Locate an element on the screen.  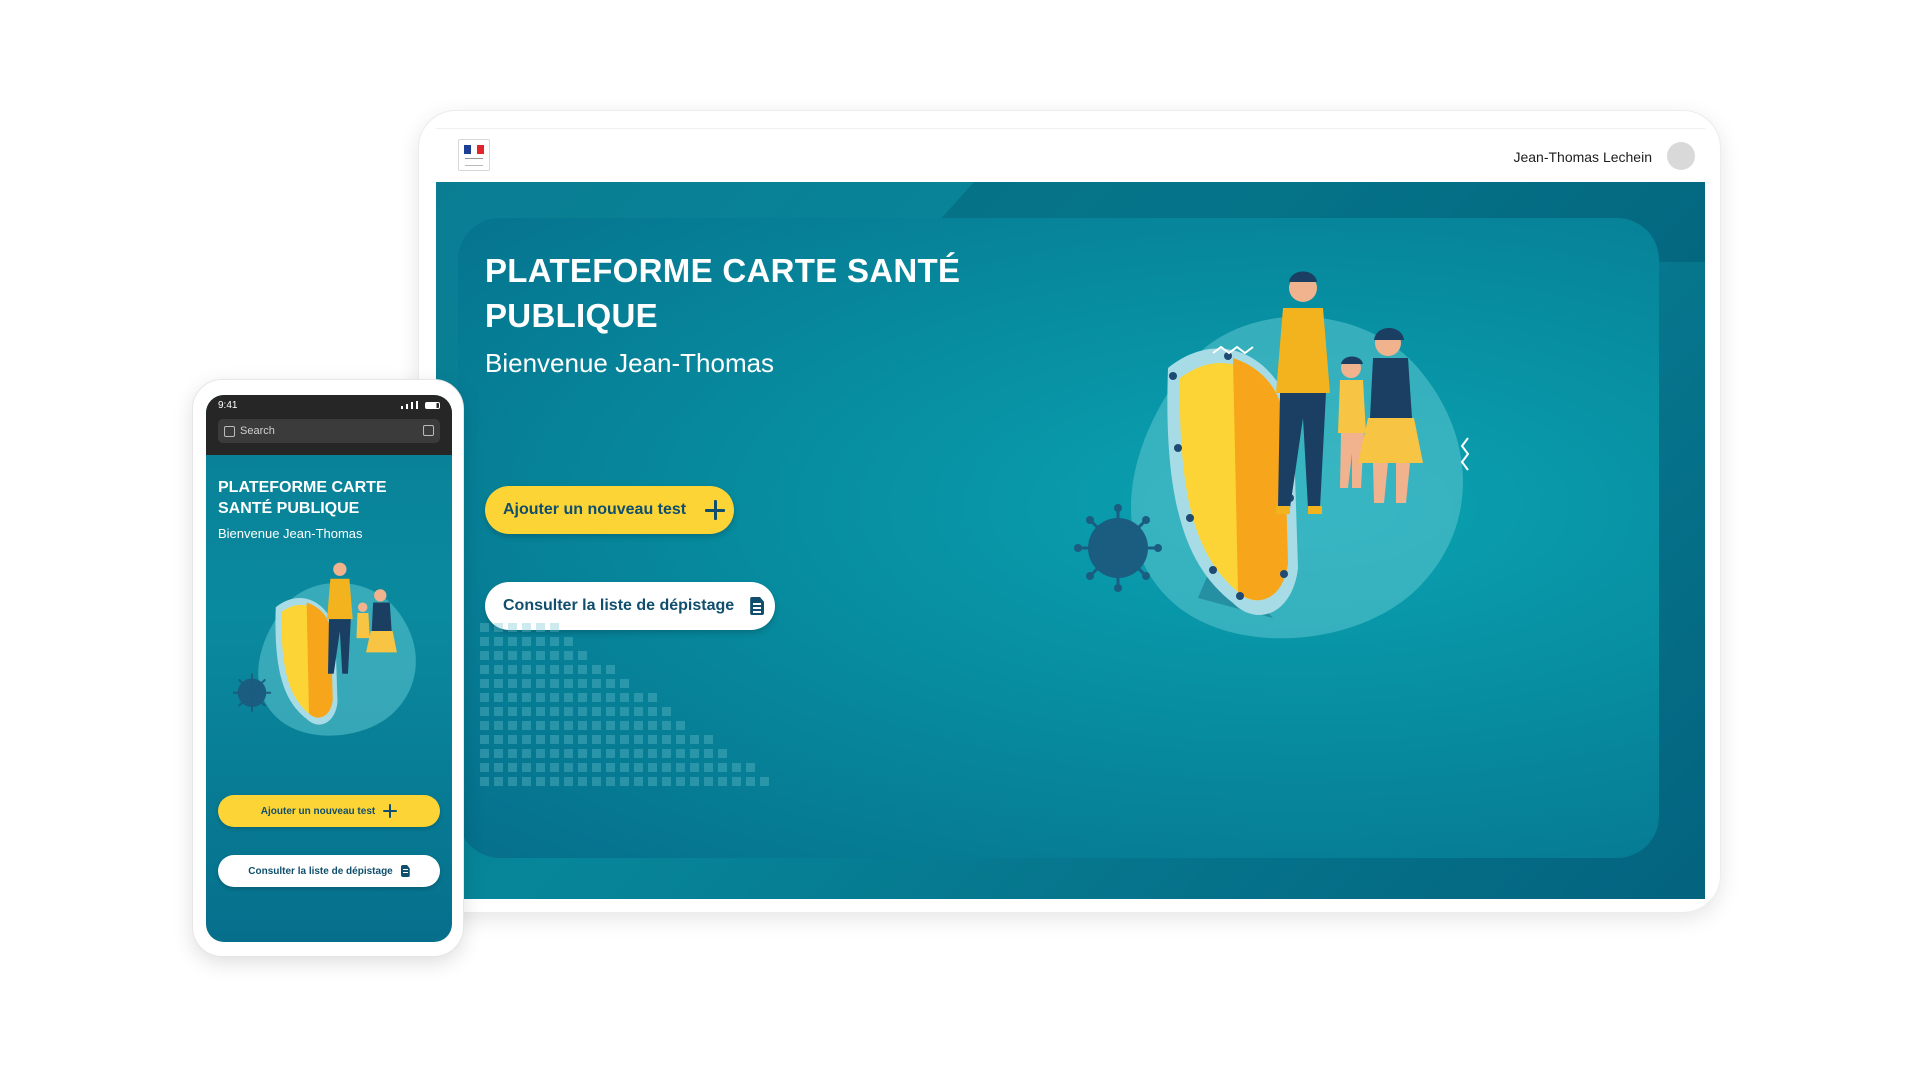
reader-icon is located at coordinates (428, 430).